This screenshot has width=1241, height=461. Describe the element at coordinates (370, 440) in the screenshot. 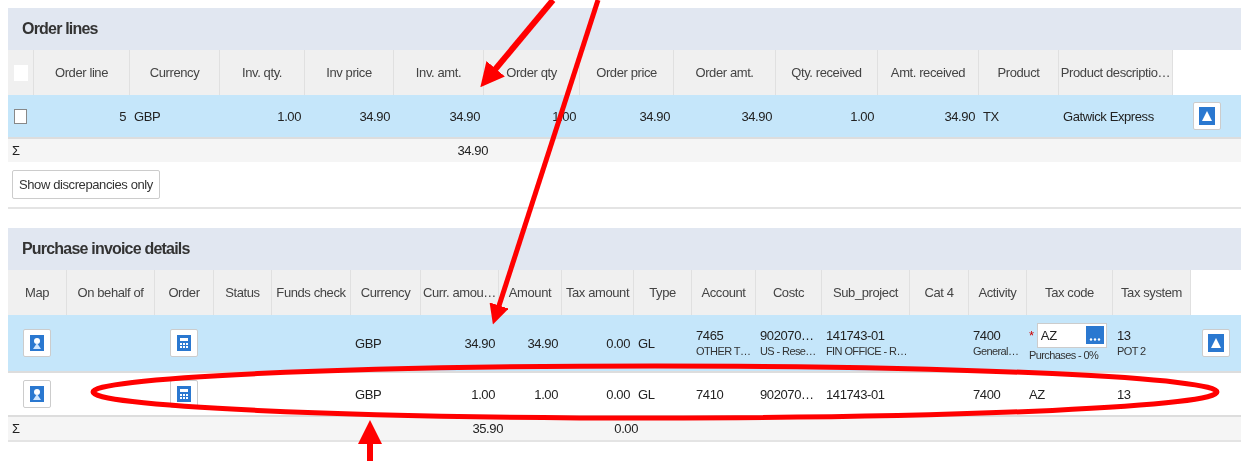

I see `annotation-arrow` at that location.